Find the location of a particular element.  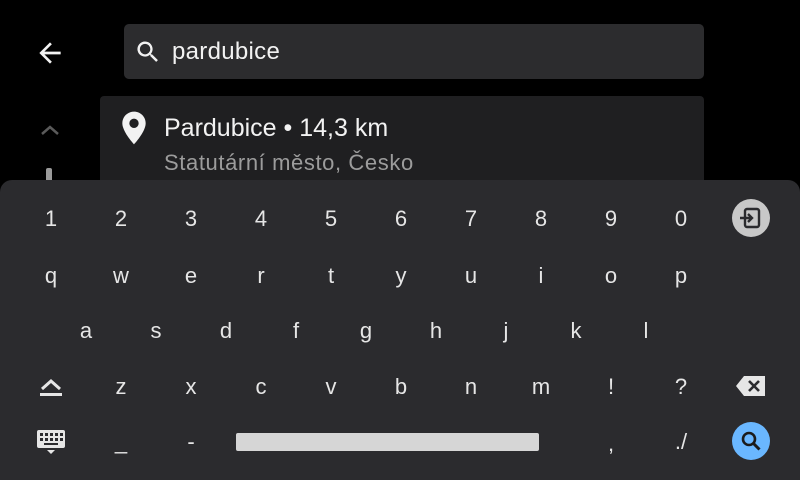

location-pin-icon is located at coordinates (134, 128).